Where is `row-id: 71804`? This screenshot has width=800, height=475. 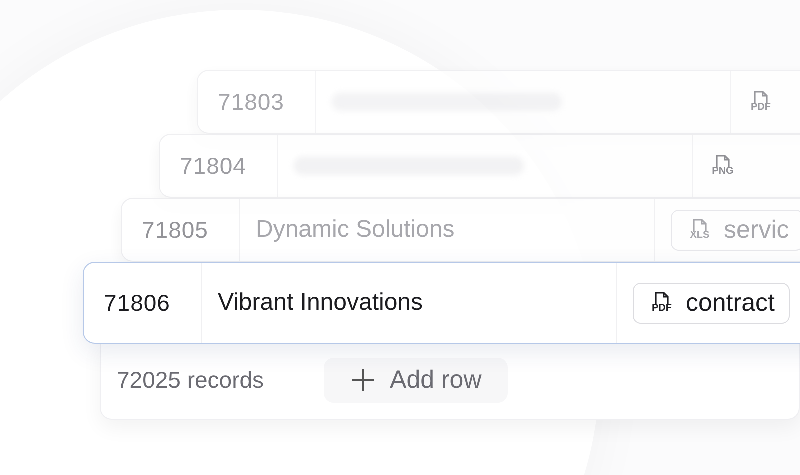
row-id: 71804 is located at coordinates (213, 166).